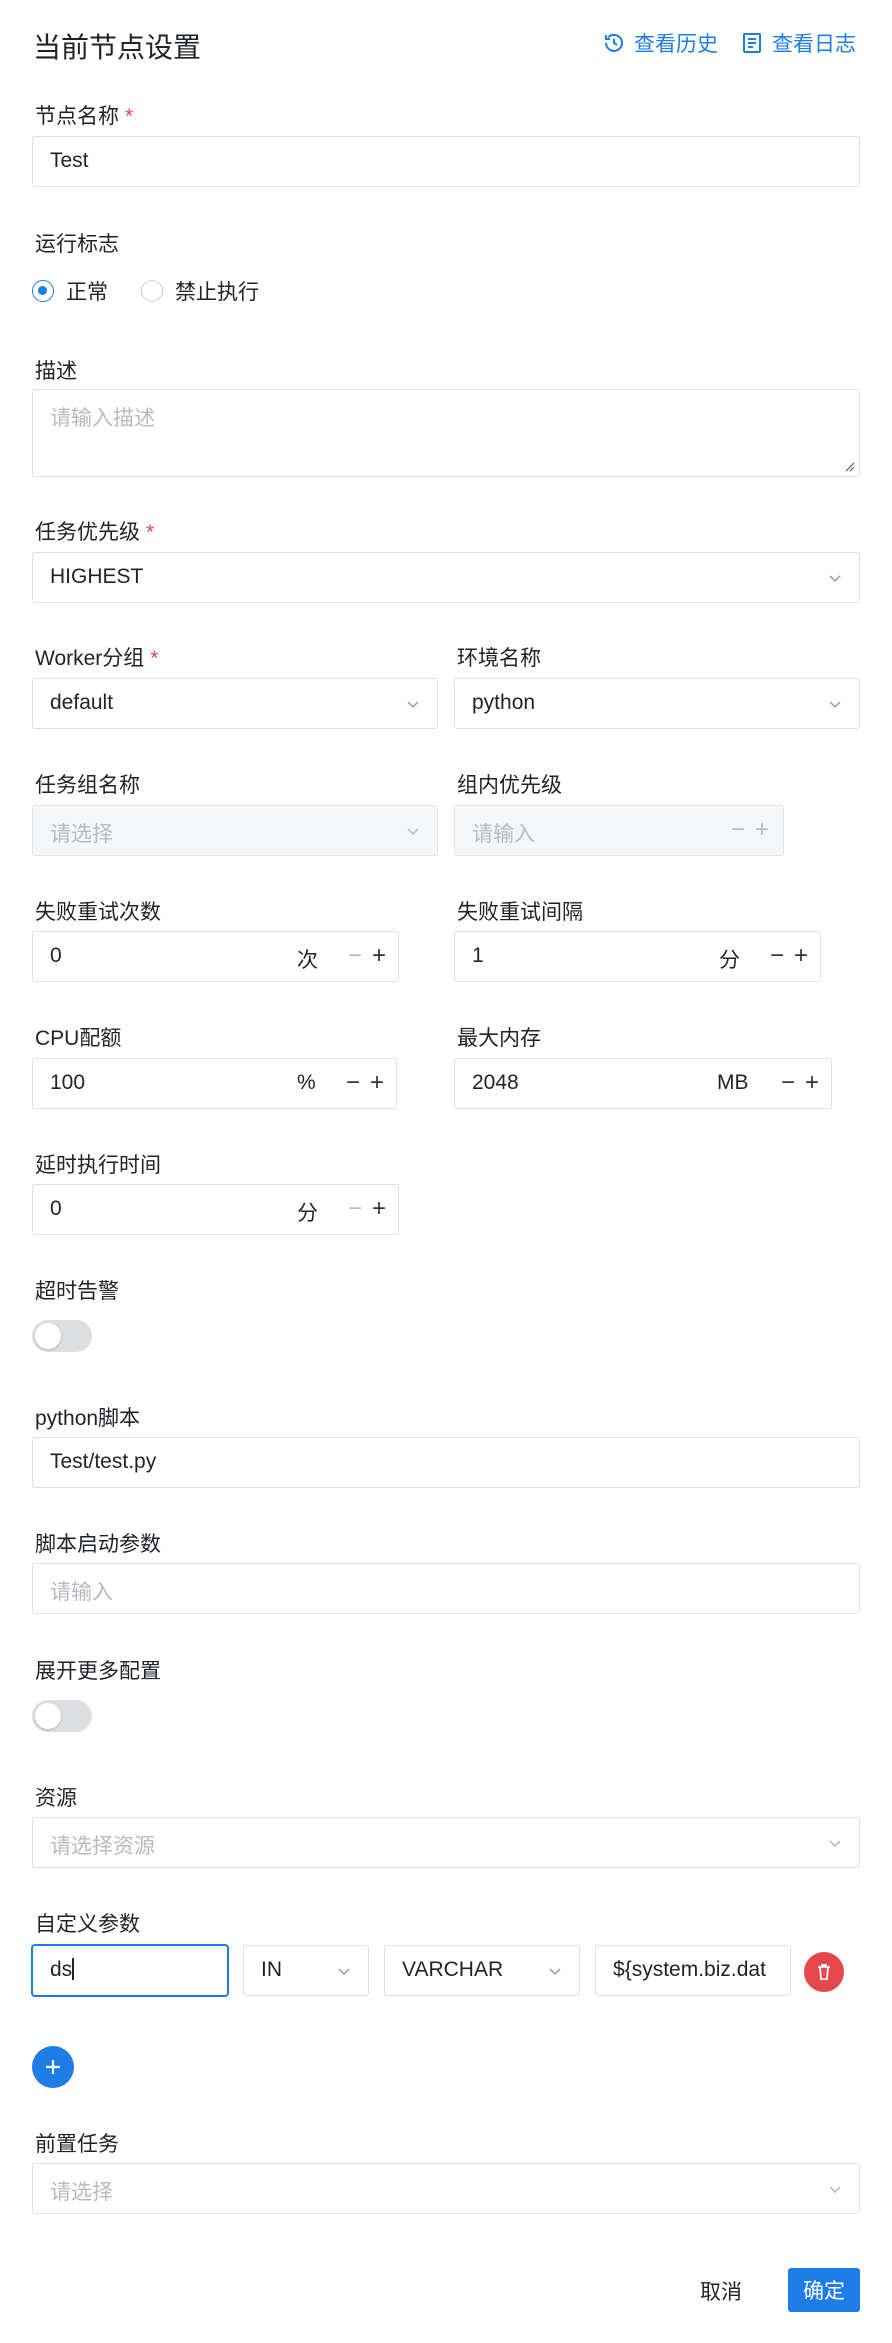 Image resolution: width=892 pixels, height=2343 pixels. Describe the element at coordinates (62, 1969) in the screenshot. I see `custom-param-prop-value: ds` at that location.